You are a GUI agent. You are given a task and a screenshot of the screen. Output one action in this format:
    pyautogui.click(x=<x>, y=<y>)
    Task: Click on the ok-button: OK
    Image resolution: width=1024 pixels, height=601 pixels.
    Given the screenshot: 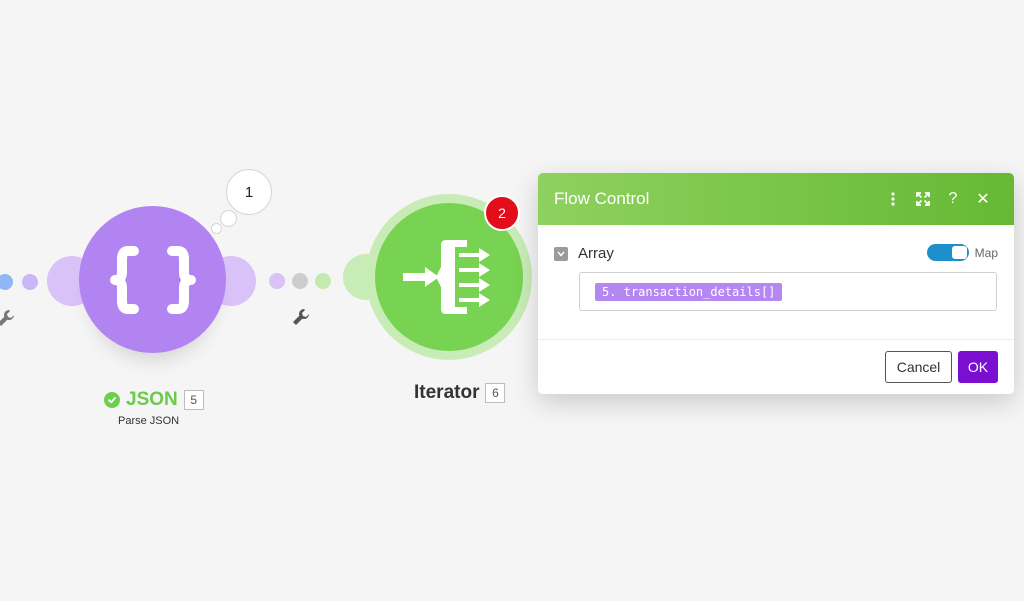 What is the action you would take?
    pyautogui.click(x=978, y=367)
    